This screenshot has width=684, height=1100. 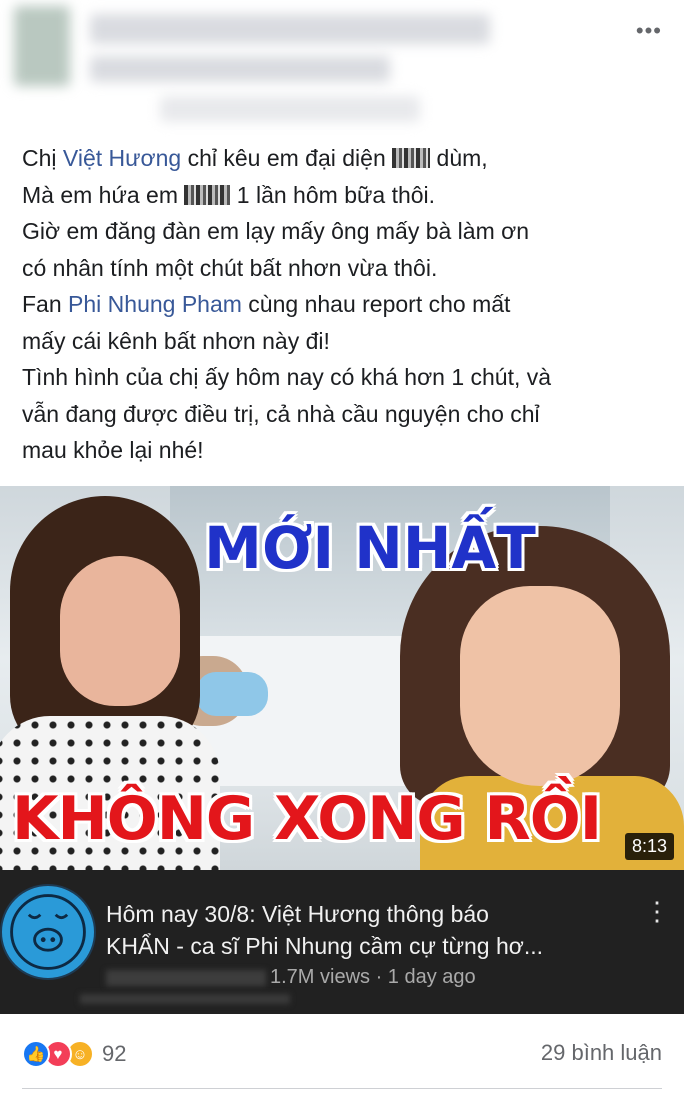 I want to click on pig-face-icon, so click(x=48, y=932).